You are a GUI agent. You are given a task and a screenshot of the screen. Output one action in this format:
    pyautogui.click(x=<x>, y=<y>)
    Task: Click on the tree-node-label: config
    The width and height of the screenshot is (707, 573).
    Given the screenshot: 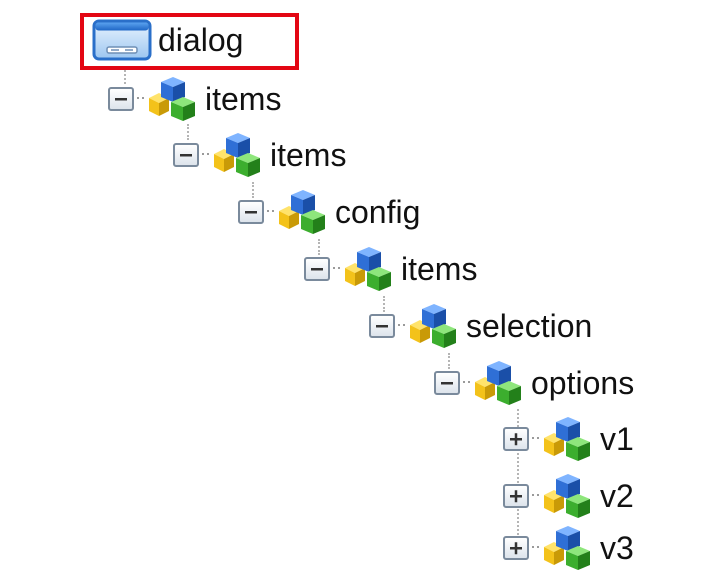 What is the action you would take?
    pyautogui.click(x=378, y=212)
    